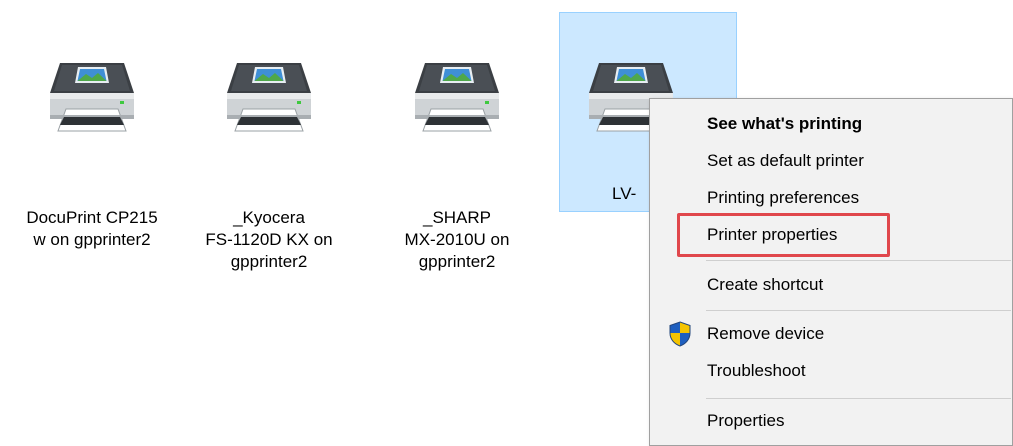 The height and width of the screenshot is (446, 1013). What do you see at coordinates (457, 141) in the screenshot?
I see `printer-tile-sharp: _SHARP MX-2010U on gpprinter2` at bounding box center [457, 141].